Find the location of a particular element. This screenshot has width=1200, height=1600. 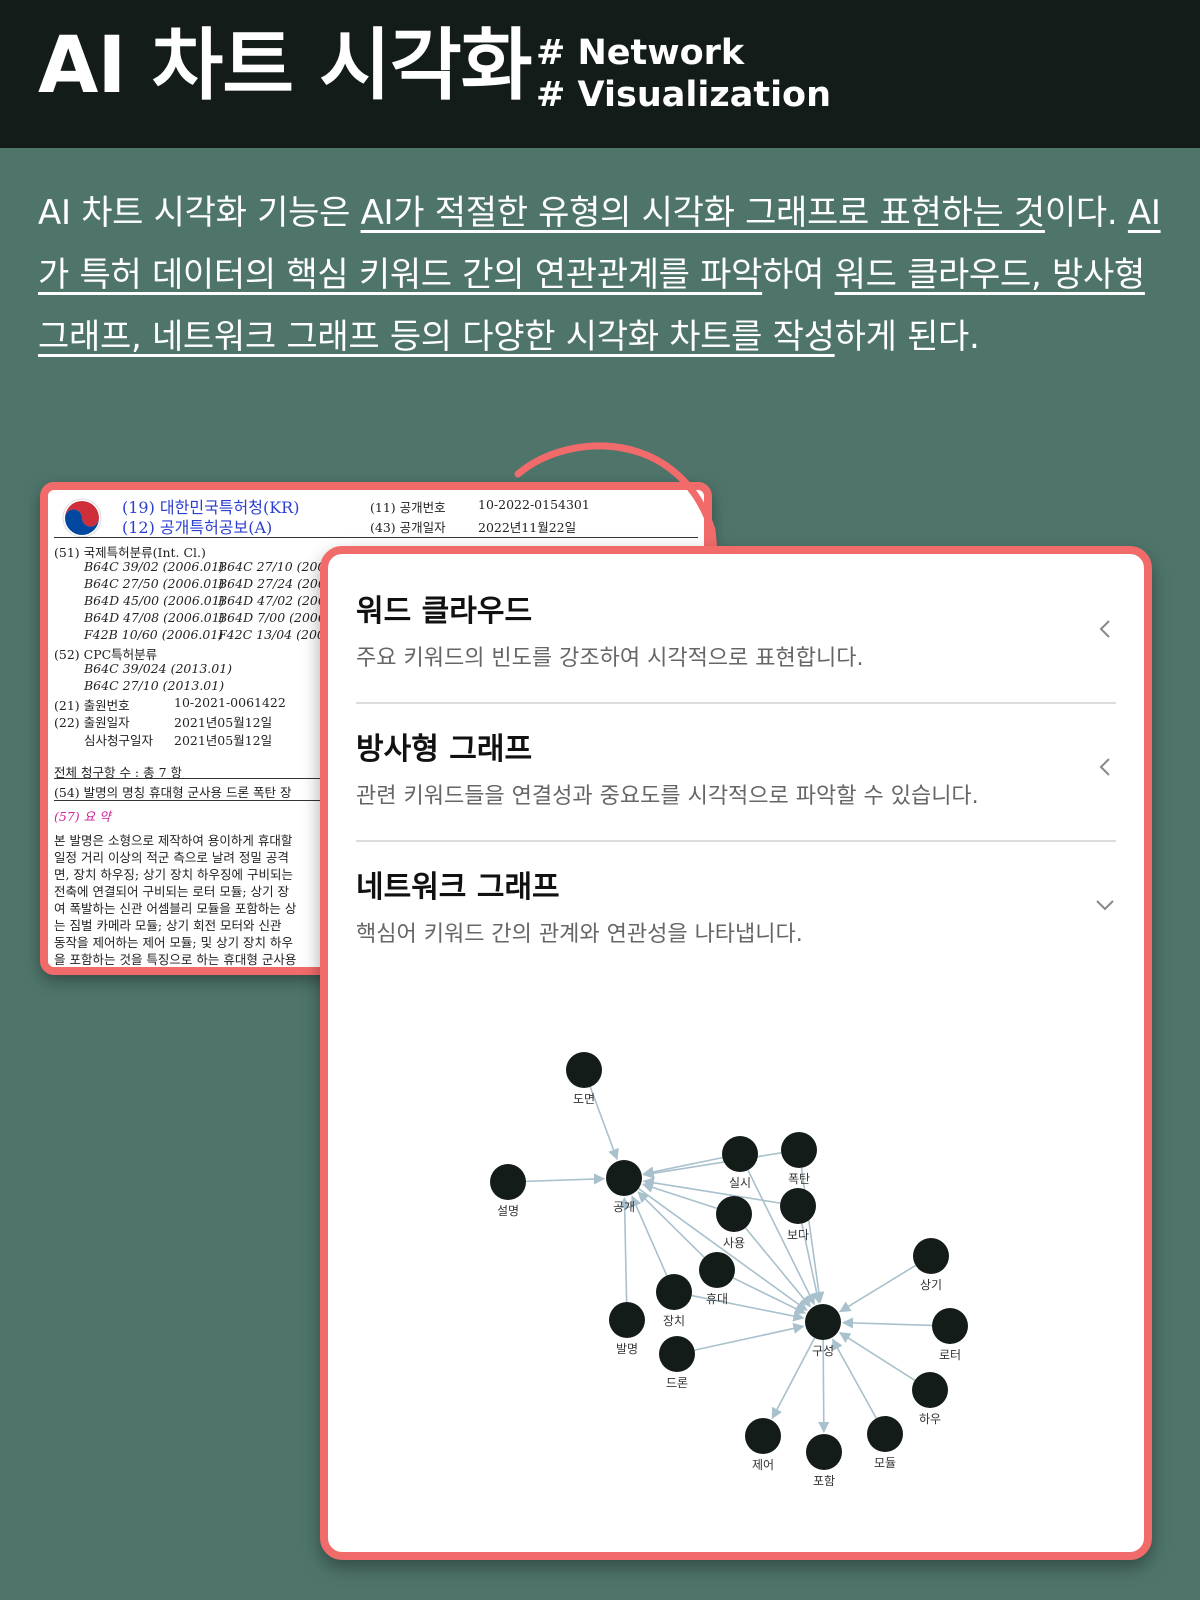

chevron-down-icon is located at coordinates (1105, 905).